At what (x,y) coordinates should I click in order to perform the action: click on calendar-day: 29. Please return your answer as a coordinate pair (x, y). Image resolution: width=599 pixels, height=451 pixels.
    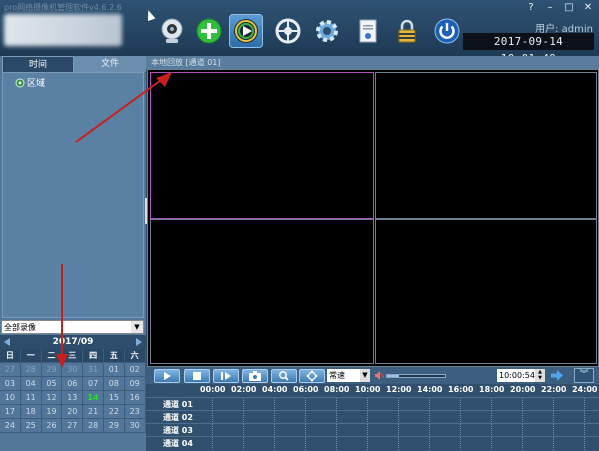
    Looking at the image, I should click on (114, 426).